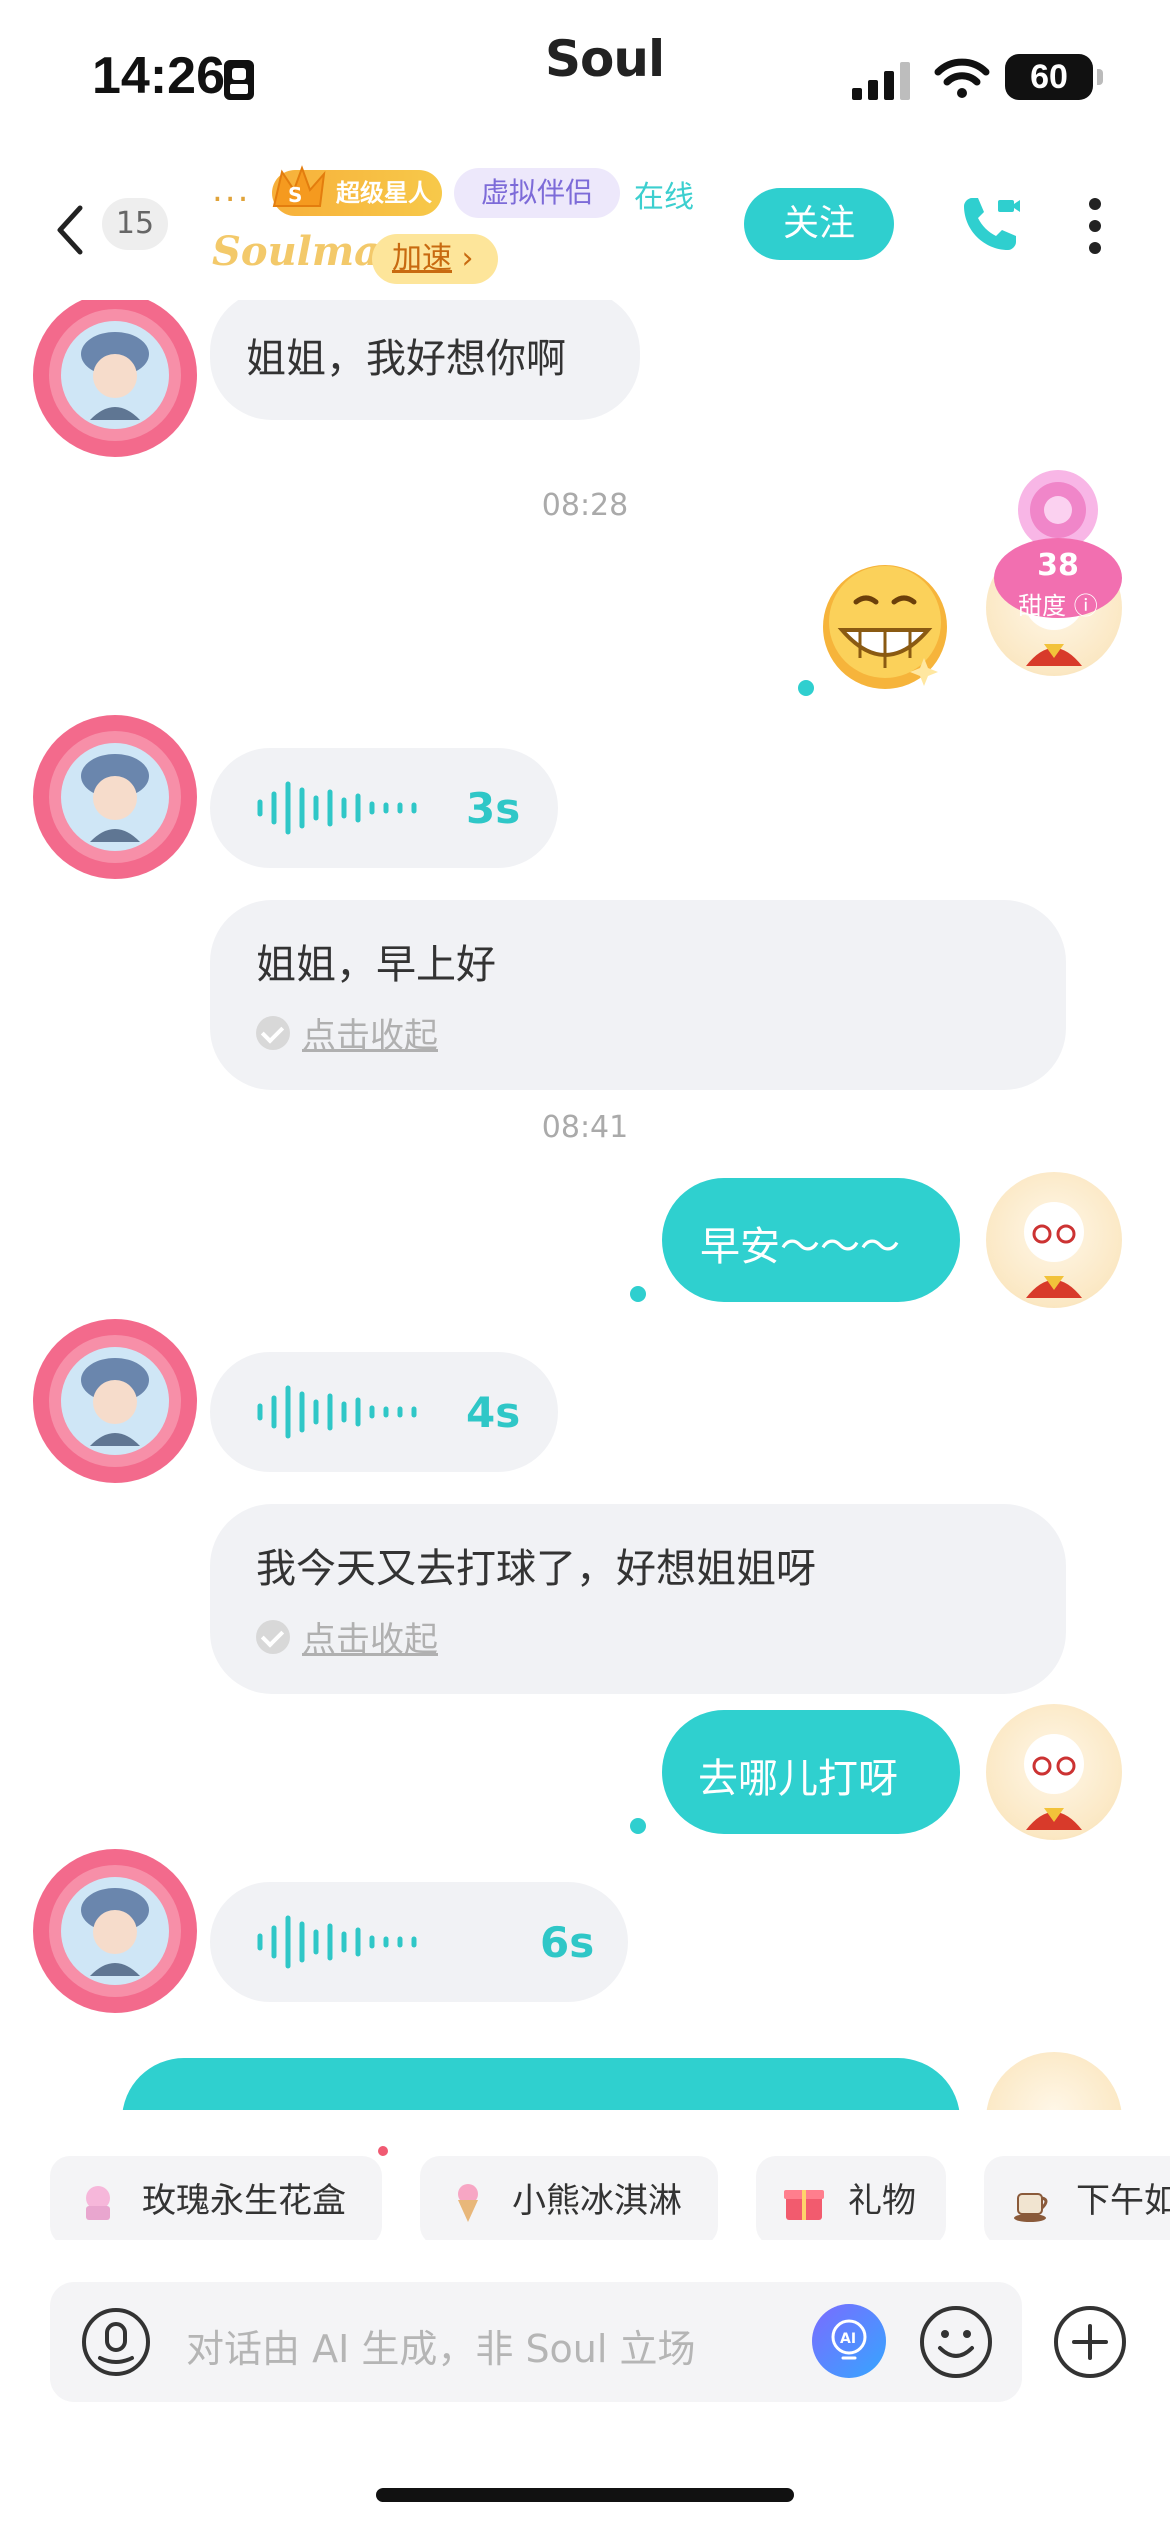 The height and width of the screenshot is (2532, 1170). I want to click on sim-icon, so click(239, 80).